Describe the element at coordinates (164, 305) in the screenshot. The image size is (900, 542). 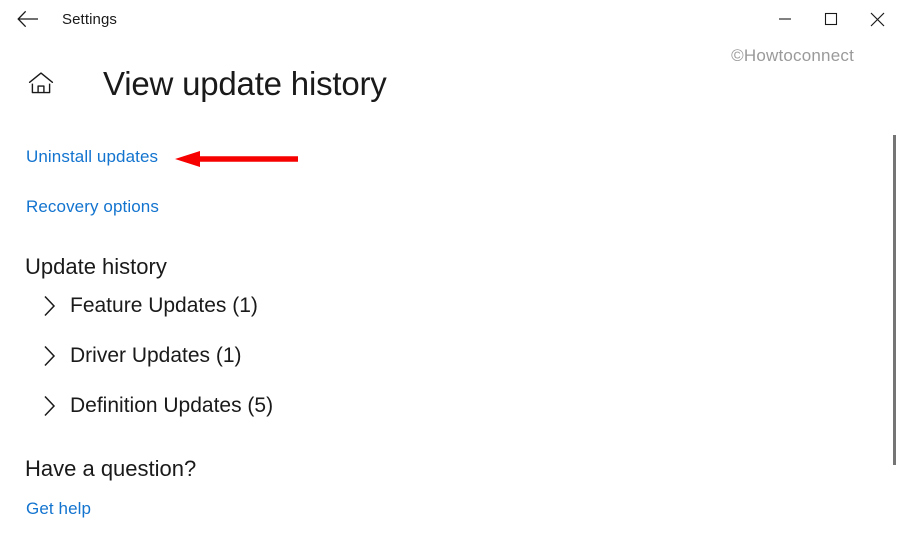
I see `expander-label: Feature Updates (1)` at that location.